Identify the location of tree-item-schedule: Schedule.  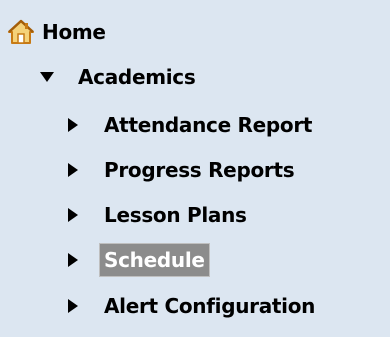
(139, 260).